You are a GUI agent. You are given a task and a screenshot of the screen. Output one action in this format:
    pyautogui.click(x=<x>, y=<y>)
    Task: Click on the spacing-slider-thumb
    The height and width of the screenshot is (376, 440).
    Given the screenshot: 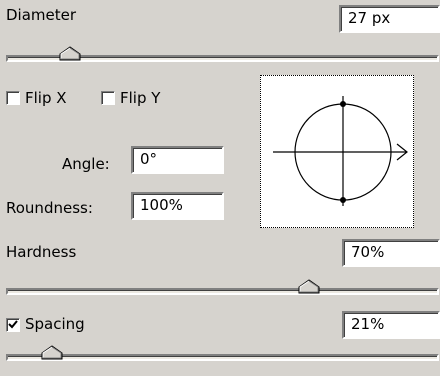 What is the action you would take?
    pyautogui.click(x=52, y=353)
    